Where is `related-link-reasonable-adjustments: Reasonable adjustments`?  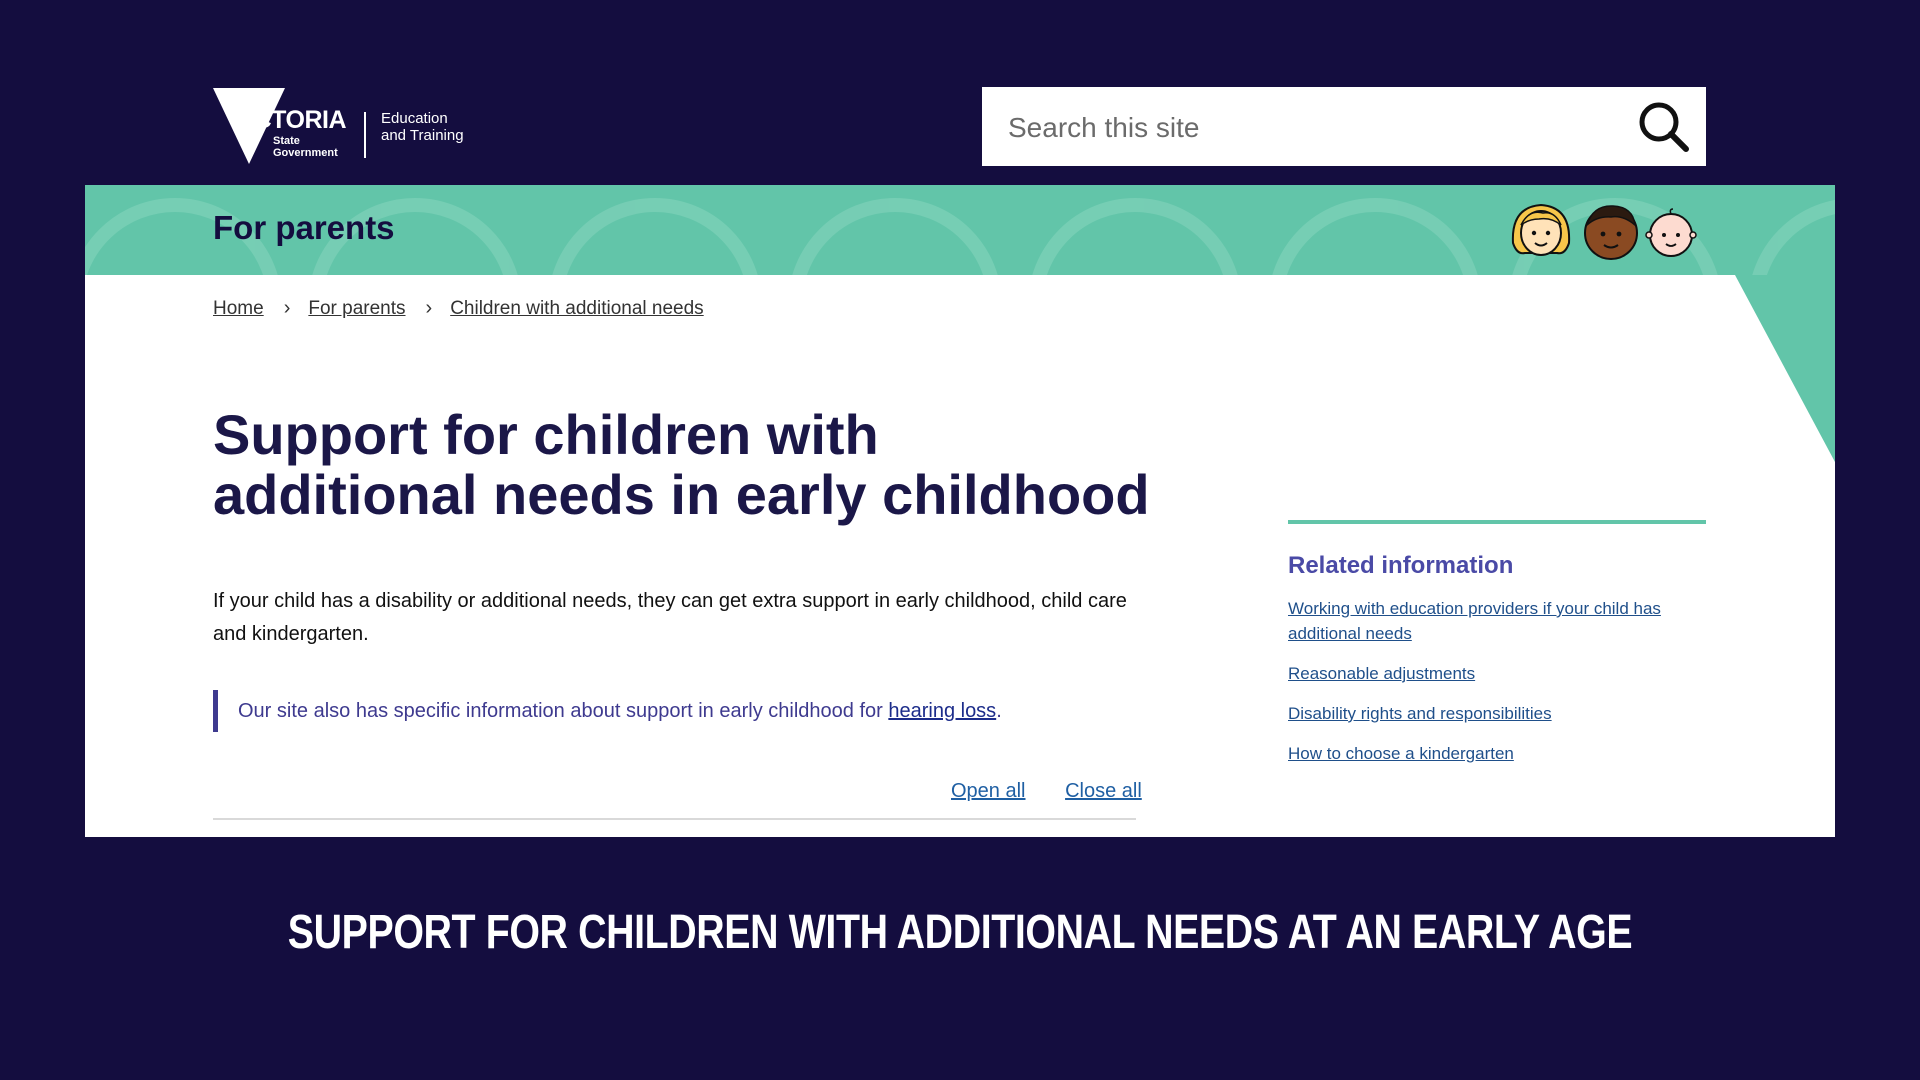 related-link-reasonable-adjustments: Reasonable adjustments is located at coordinates (1381, 673).